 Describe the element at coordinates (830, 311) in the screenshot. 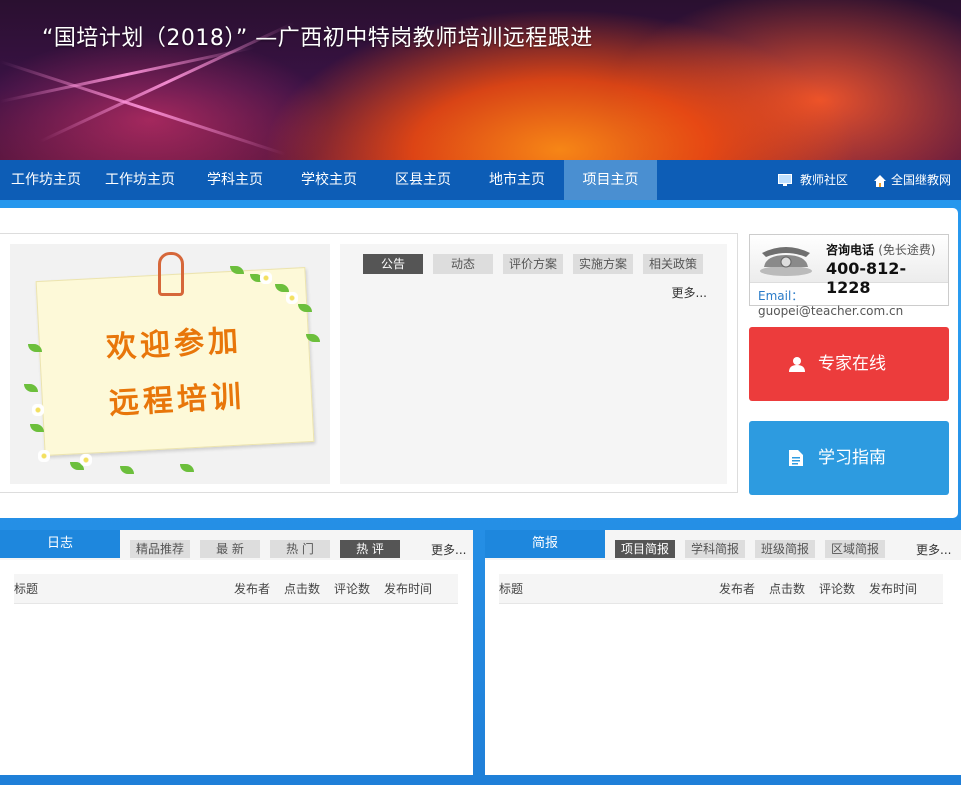

I see `email-address: guopei@teacher.com.cn` at that location.